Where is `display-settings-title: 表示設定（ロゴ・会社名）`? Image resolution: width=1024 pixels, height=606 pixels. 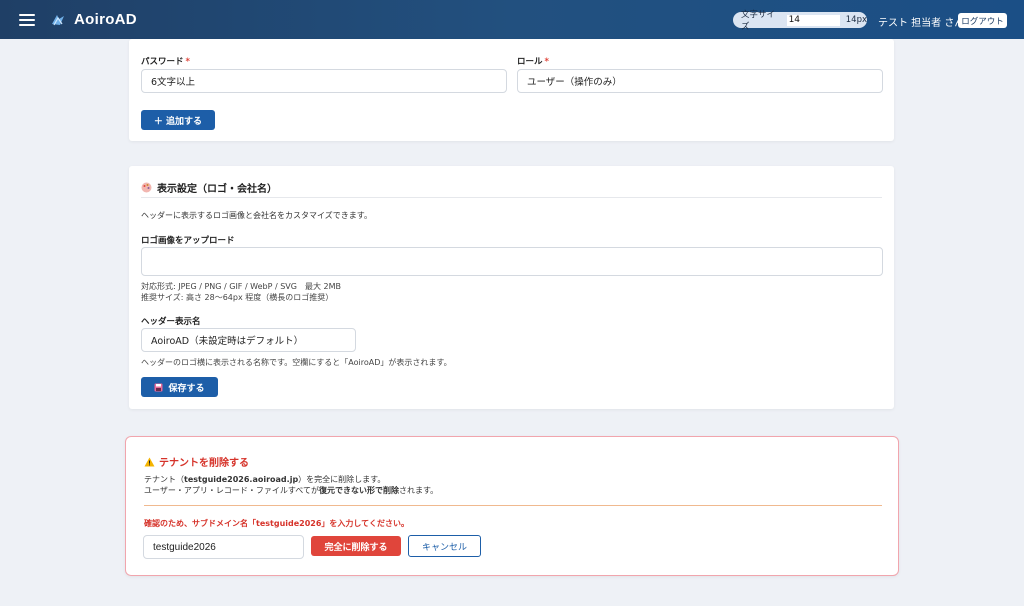 display-settings-title: 表示設定（ロゴ・会社名） is located at coordinates (209, 187).